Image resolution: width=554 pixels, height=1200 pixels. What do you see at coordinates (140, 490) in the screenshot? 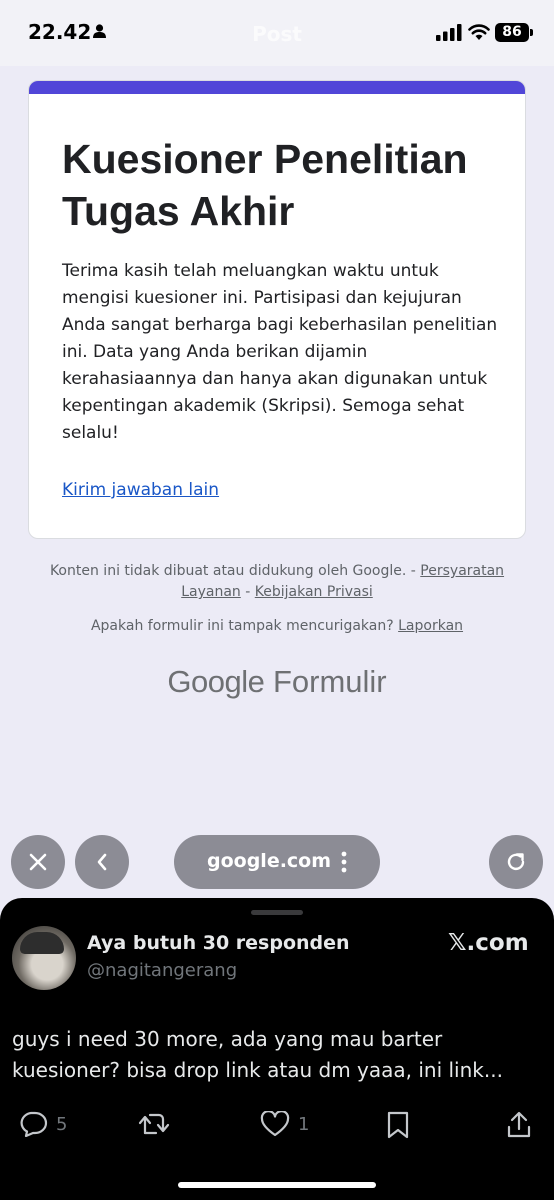
I see `submit-another-response-link: Kirim jawaban lain` at bounding box center [140, 490].